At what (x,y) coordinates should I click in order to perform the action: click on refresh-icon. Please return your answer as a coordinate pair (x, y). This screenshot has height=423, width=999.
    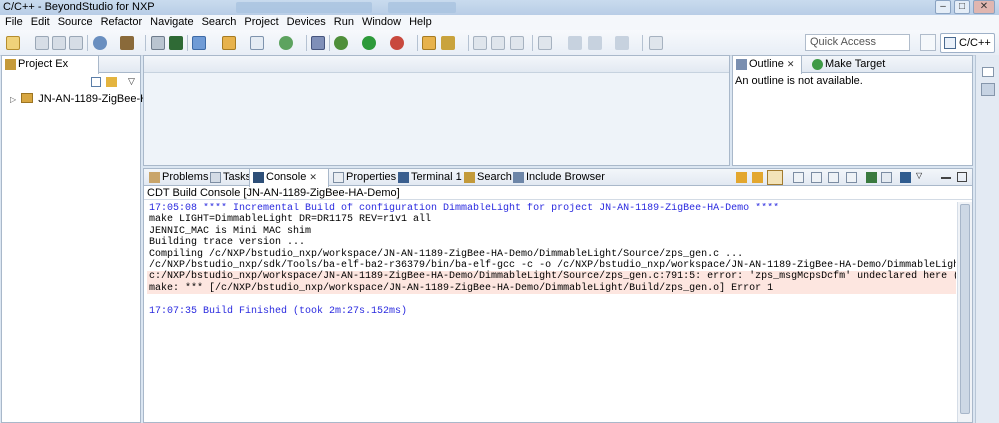
    Looking at the image, I should click on (286, 43).